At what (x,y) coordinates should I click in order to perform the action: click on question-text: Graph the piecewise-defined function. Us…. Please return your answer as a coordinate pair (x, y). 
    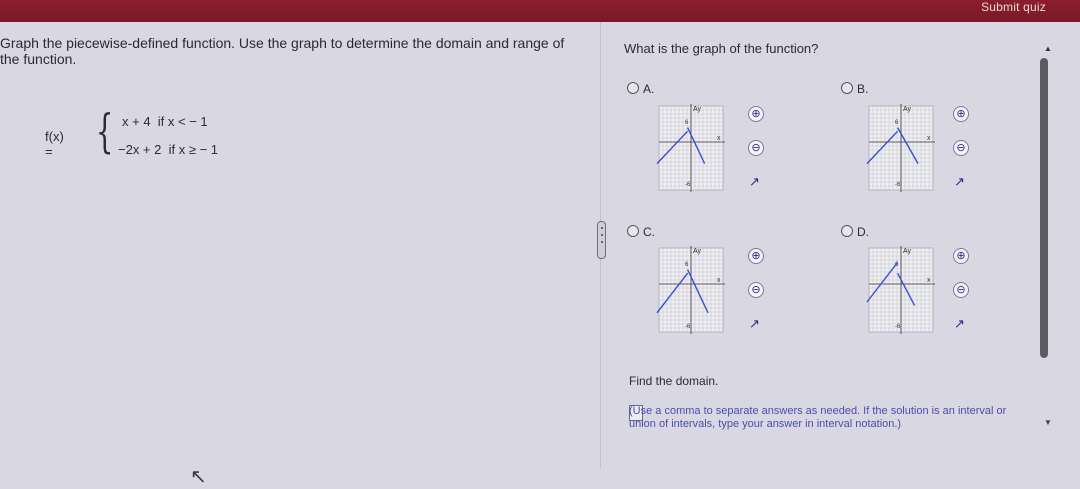
    Looking at the image, I should click on (282, 51).